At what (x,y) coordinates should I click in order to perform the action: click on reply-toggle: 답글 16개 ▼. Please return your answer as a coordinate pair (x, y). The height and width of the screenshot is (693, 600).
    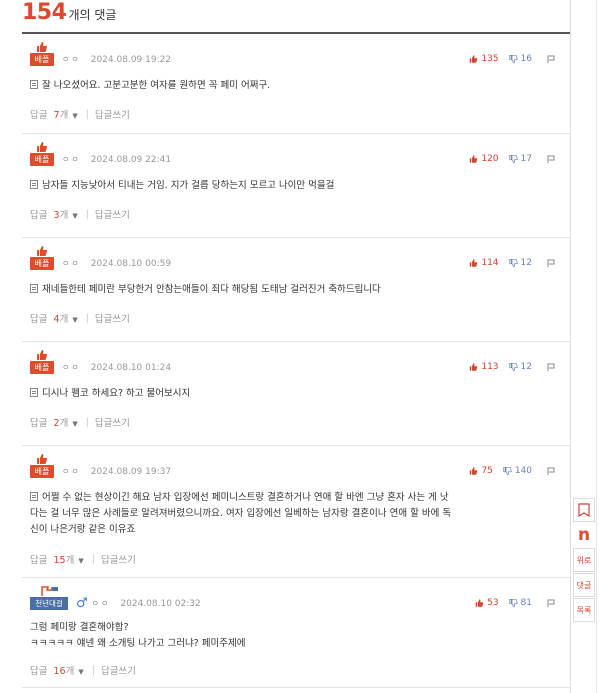
    Looking at the image, I should click on (57, 670).